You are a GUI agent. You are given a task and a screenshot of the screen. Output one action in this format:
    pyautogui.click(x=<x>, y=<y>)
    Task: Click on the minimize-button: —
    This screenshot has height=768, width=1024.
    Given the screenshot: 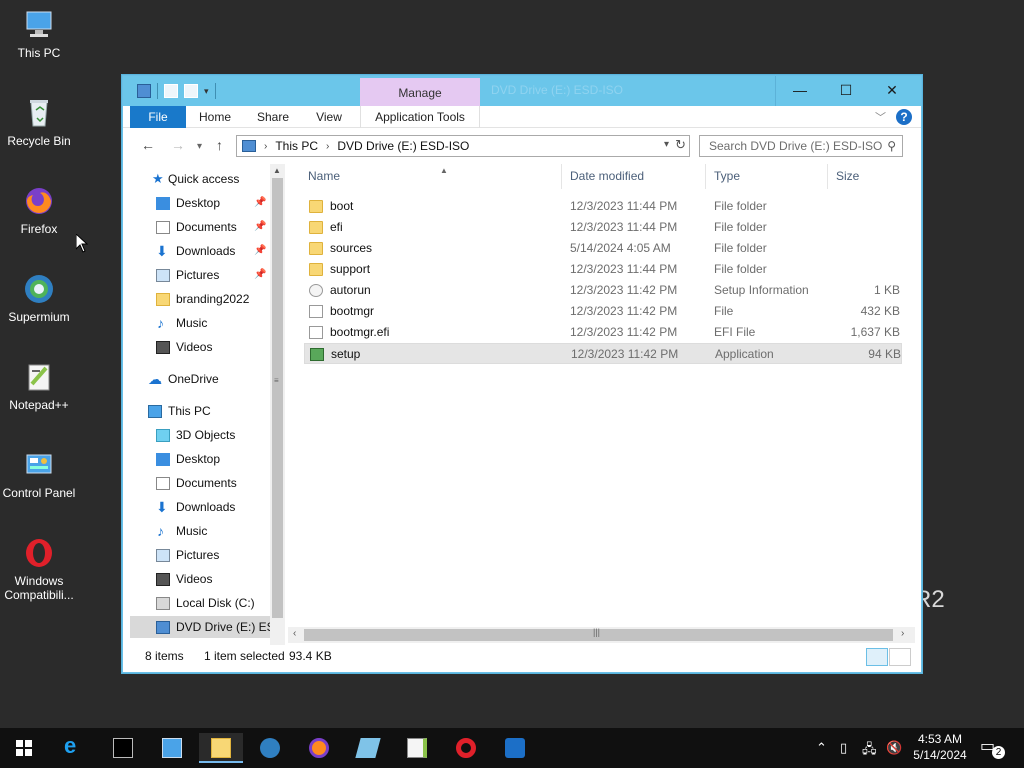 What is the action you would take?
    pyautogui.click(x=800, y=91)
    